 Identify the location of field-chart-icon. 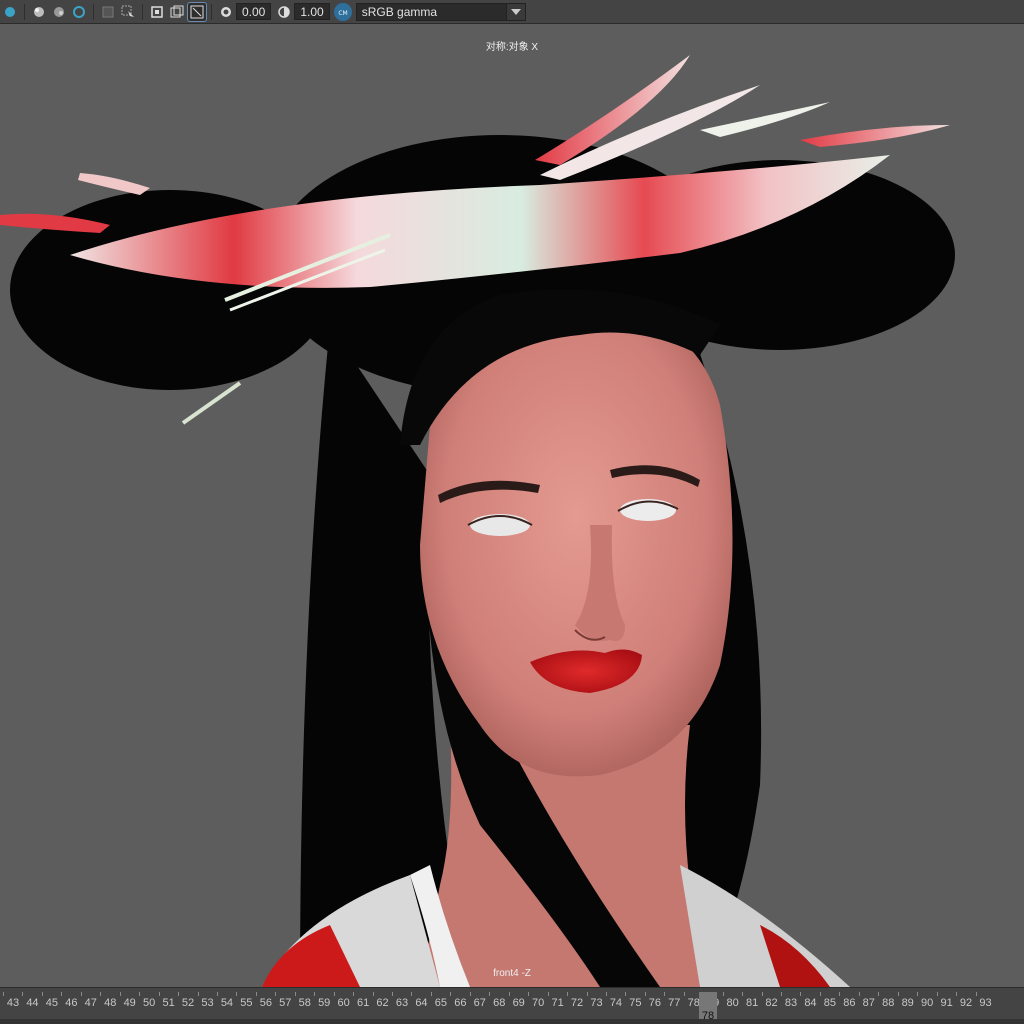
(197, 11).